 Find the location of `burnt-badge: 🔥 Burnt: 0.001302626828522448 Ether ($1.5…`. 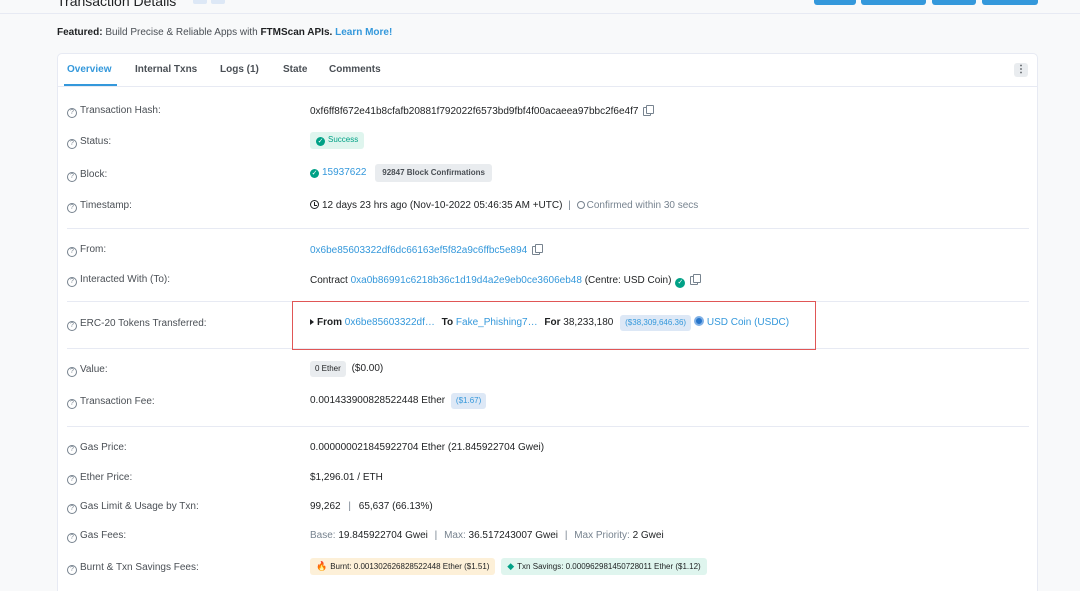

burnt-badge: 🔥 Burnt: 0.001302626828522448 Ether ($1.5… is located at coordinates (403, 566).